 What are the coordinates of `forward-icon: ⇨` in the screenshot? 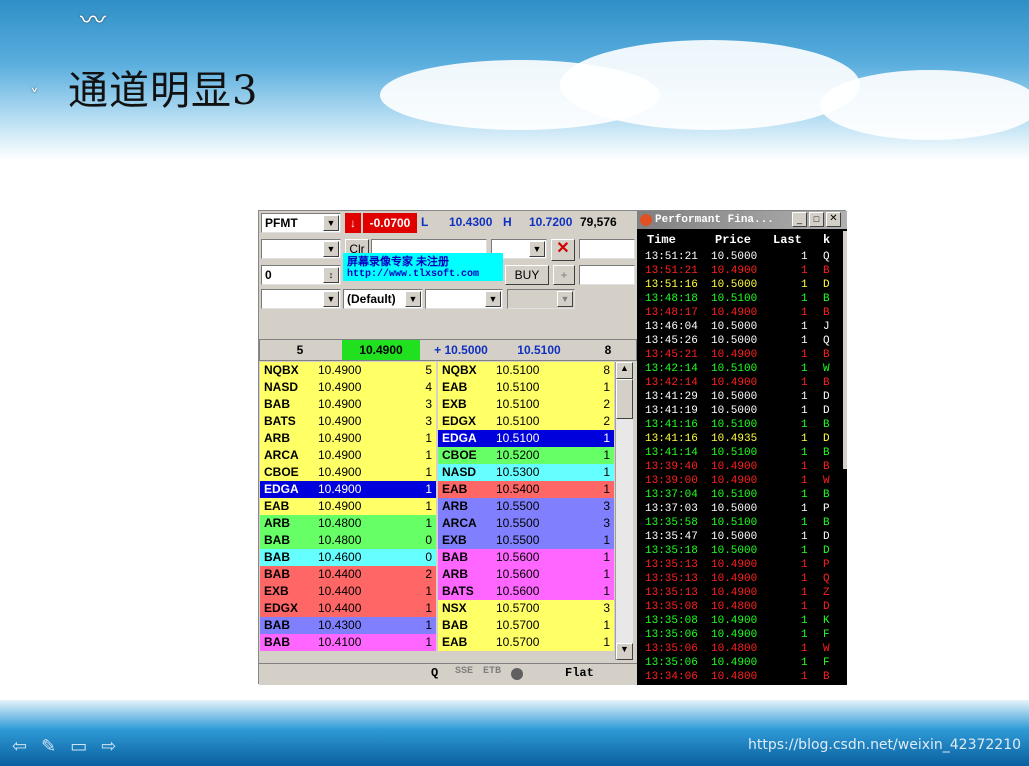 It's located at (108, 746).